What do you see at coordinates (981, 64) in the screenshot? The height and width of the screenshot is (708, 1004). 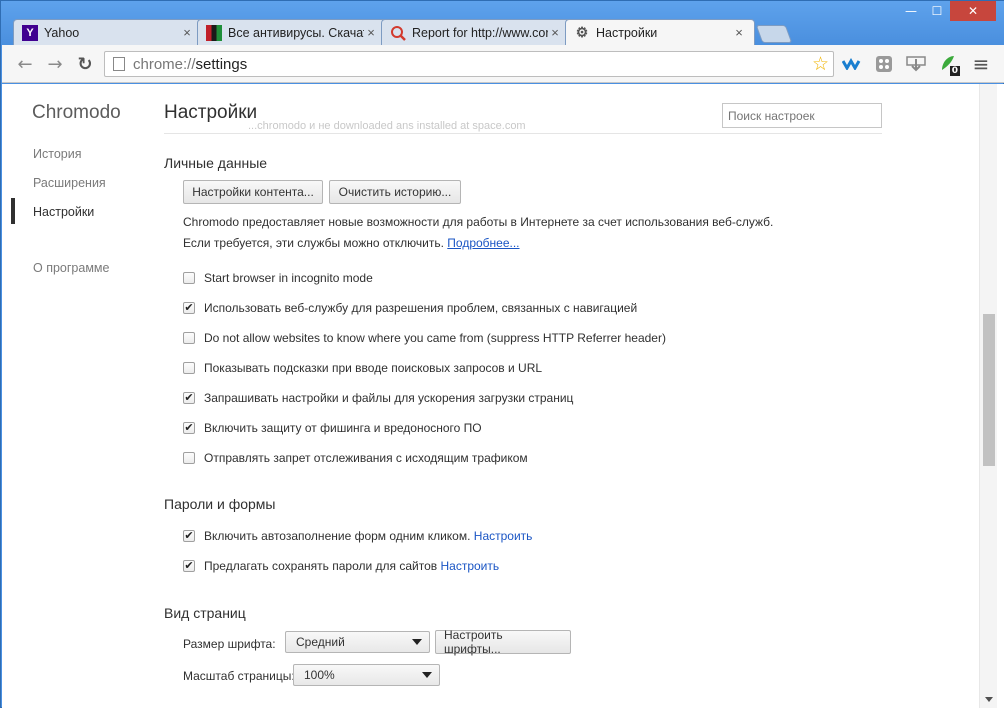 I see `menu-button: ≡` at bounding box center [981, 64].